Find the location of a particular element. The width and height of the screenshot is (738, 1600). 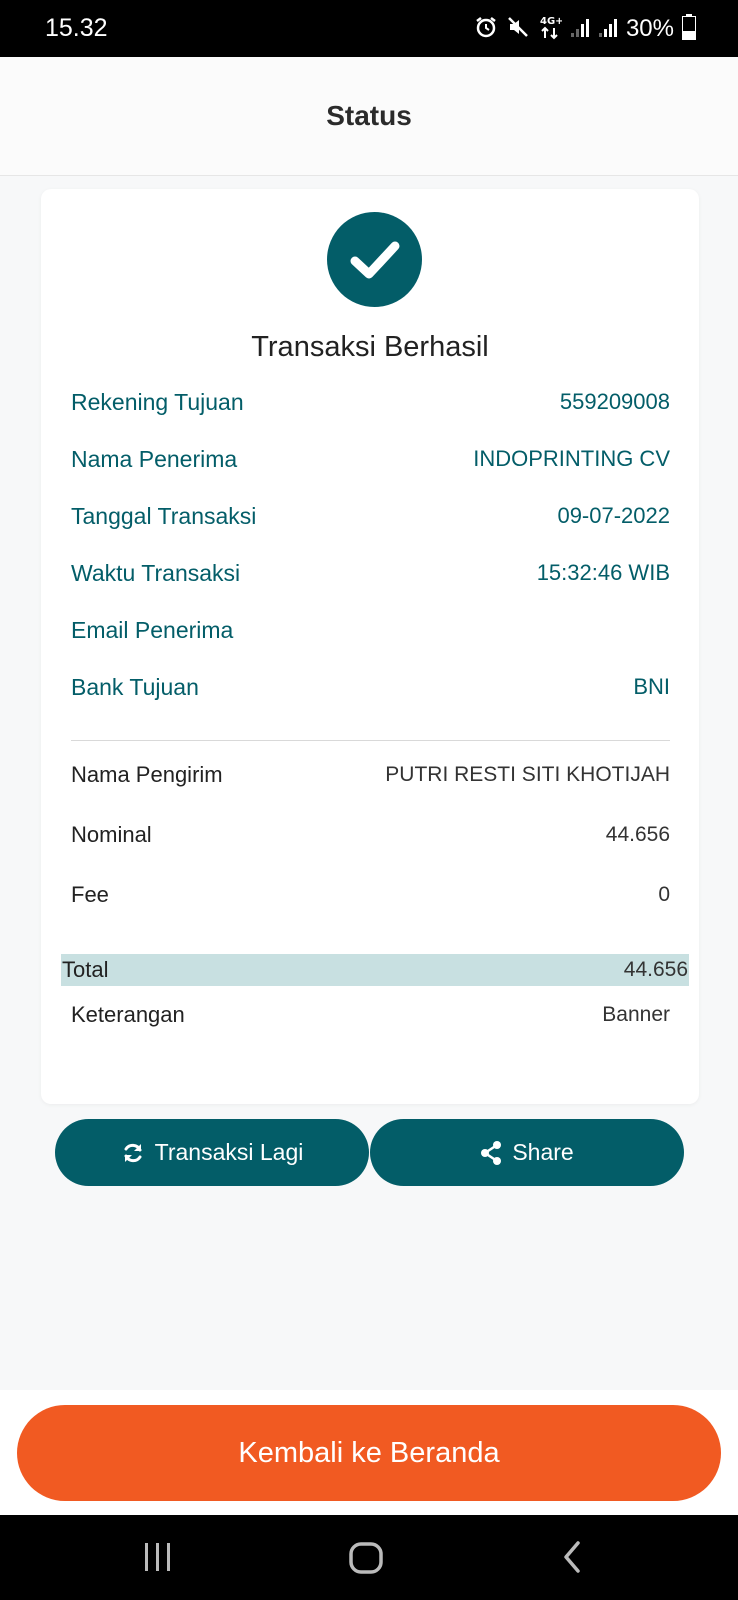

status-icons: 4G+ 30% is located at coordinates (585, 29).